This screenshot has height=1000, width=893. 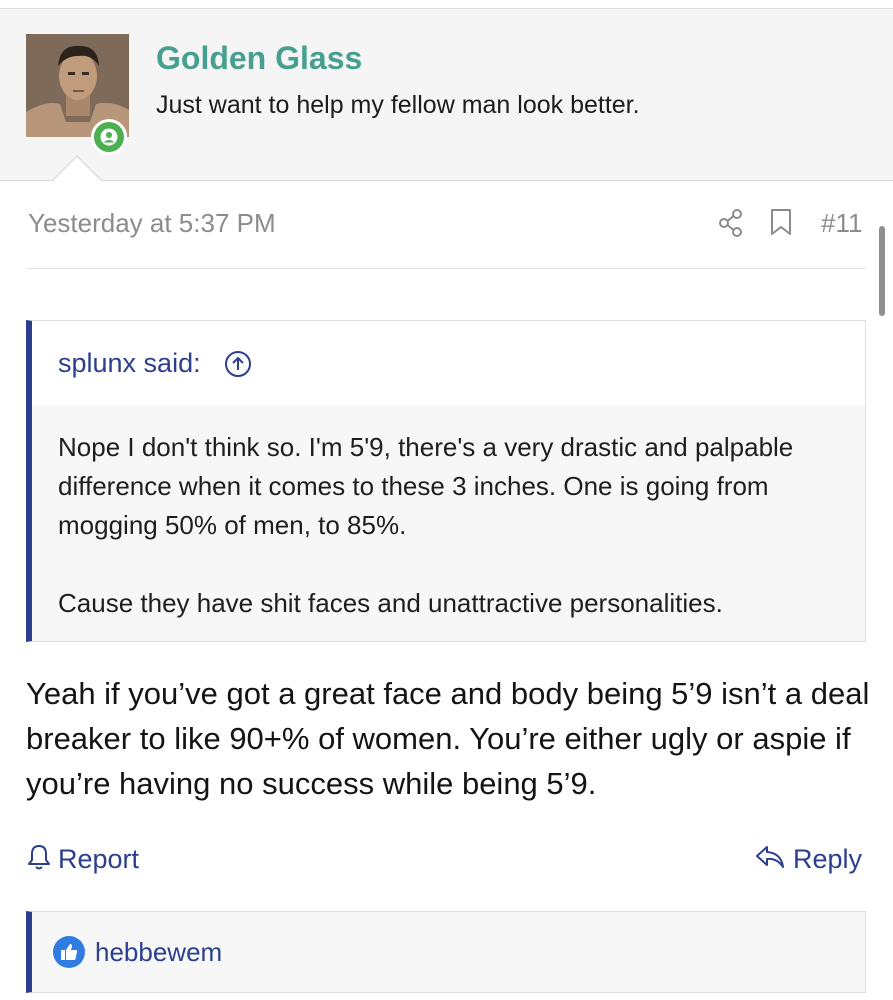 I want to click on reply-button: Reply, so click(x=808, y=860).